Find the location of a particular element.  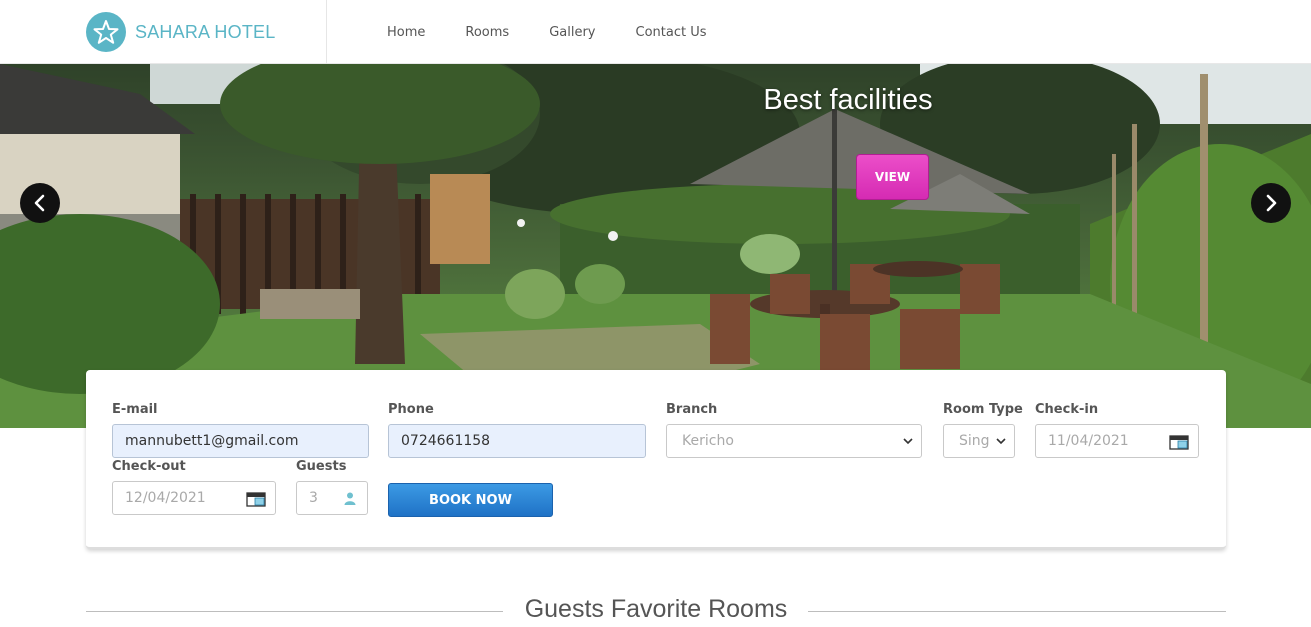

section-heading: Guests Favorite Rooms is located at coordinates (656, 611).